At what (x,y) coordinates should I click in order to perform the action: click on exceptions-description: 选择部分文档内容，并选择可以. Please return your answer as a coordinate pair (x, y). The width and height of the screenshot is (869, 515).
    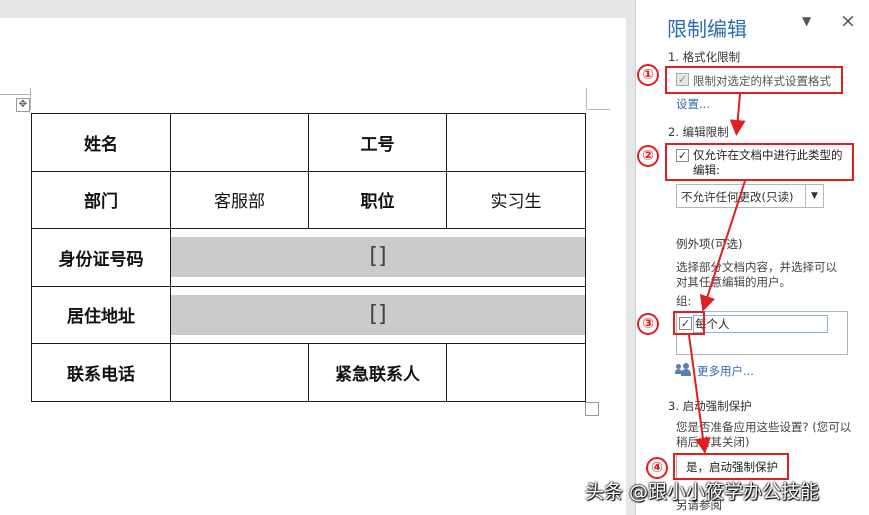
    Looking at the image, I should click on (756, 267).